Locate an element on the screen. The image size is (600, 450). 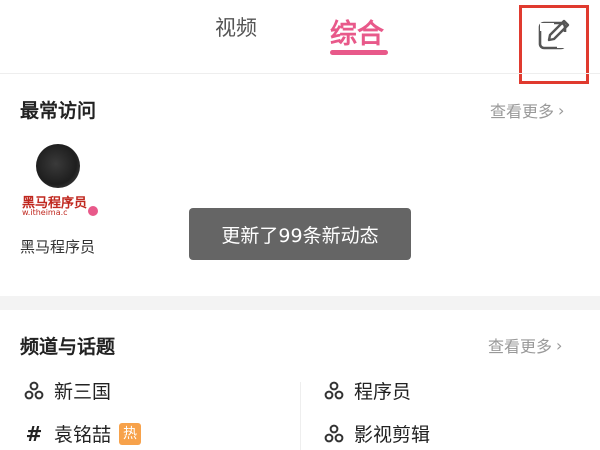
channel-item: 新三国 is located at coordinates (67, 390).